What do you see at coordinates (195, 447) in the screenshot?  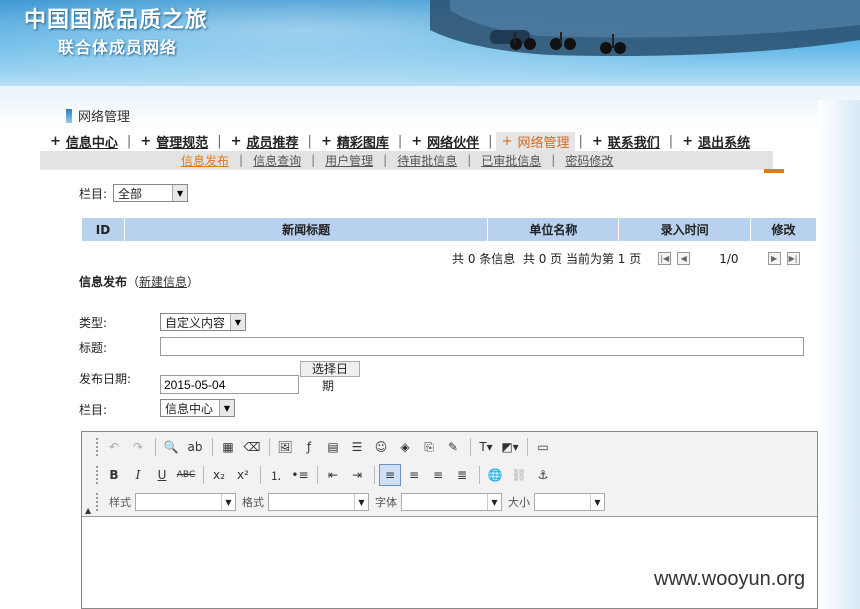 I see `replace-icon: ab` at bounding box center [195, 447].